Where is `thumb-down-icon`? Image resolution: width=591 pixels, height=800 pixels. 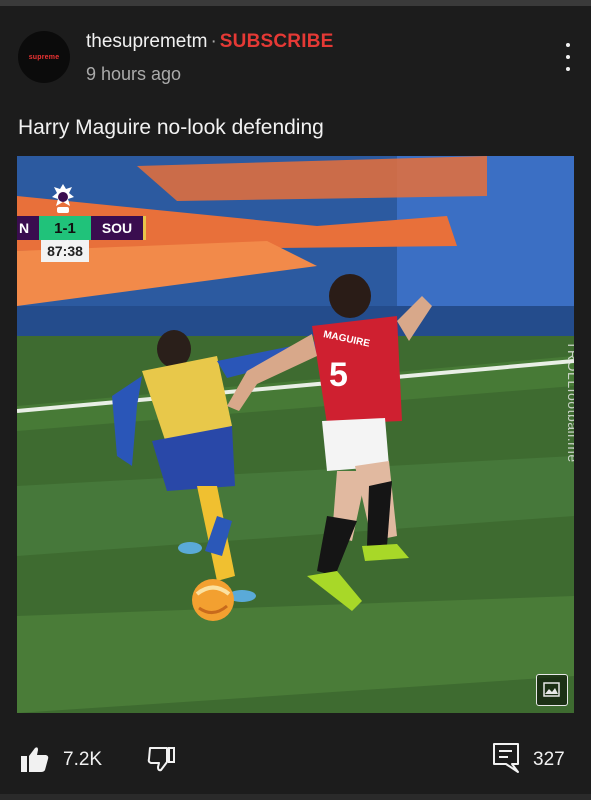 thumb-down-icon is located at coordinates (162, 759).